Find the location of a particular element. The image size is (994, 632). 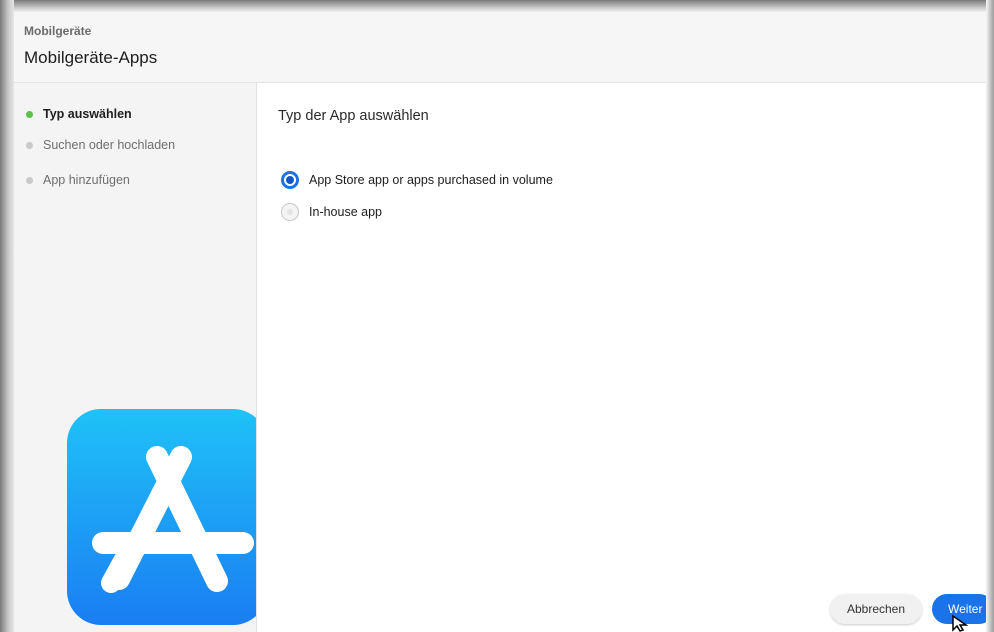

step-label: Typ auswählen is located at coordinates (87, 114).